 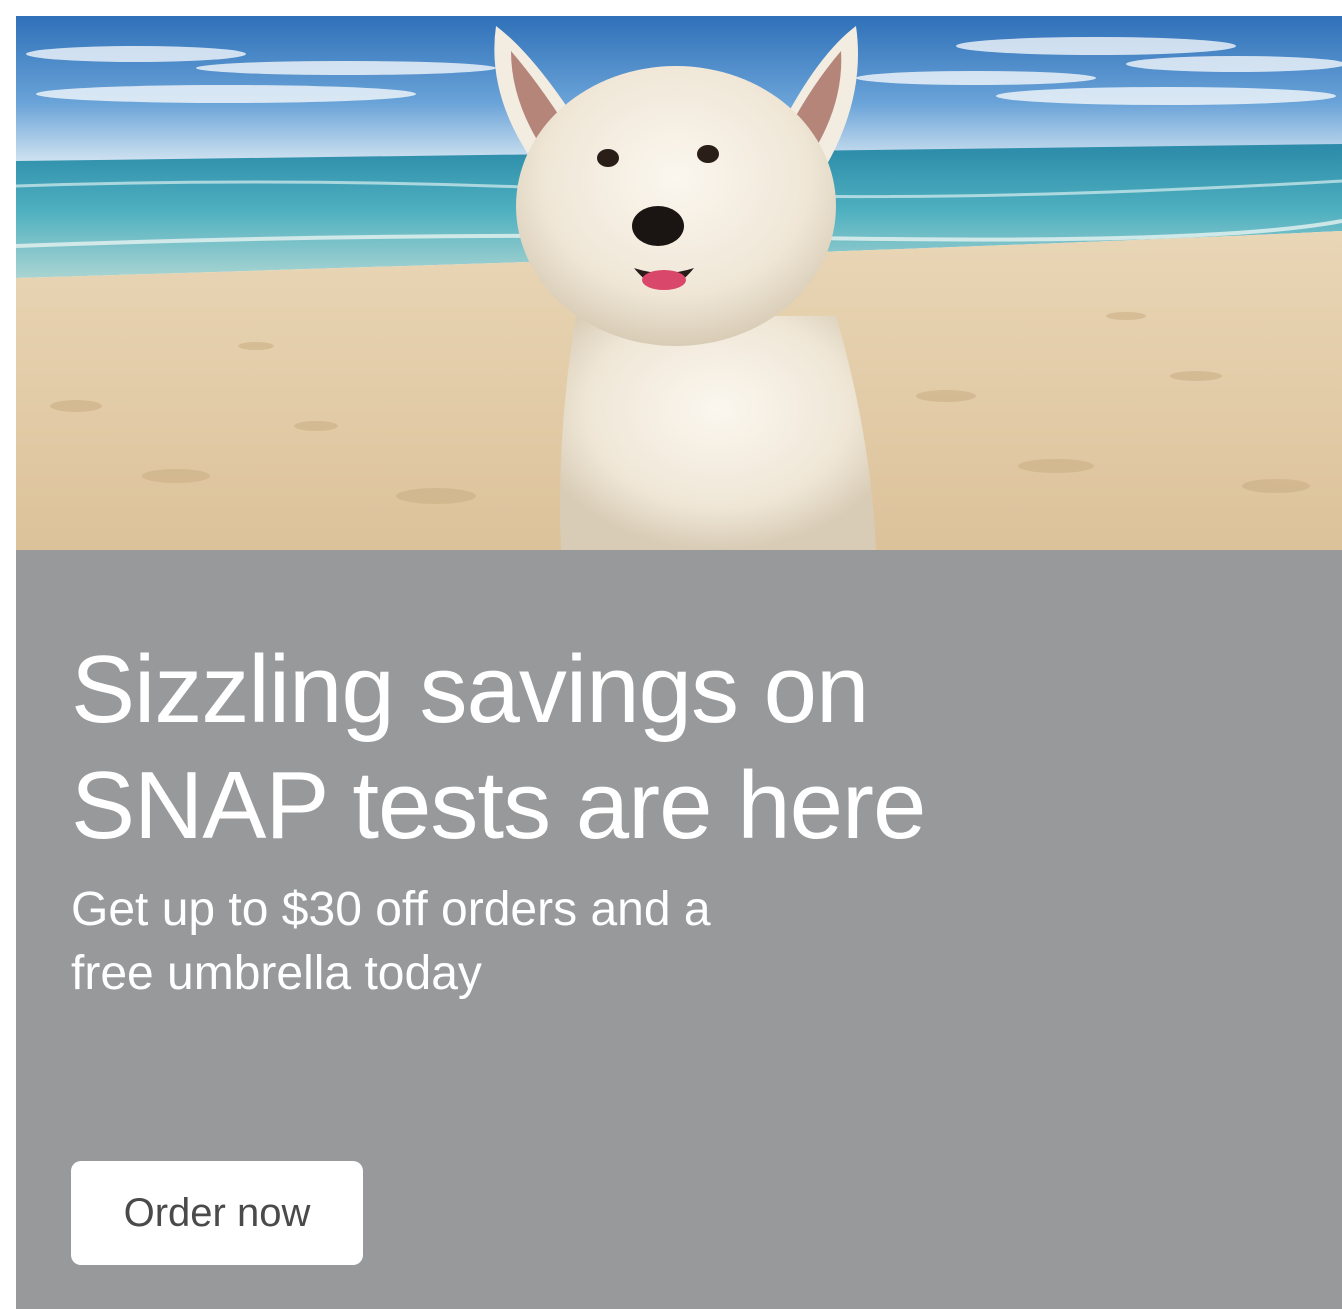 What do you see at coordinates (571, 748) in the screenshot?
I see `headline: Sizzling savings on SNAP tests are here` at bounding box center [571, 748].